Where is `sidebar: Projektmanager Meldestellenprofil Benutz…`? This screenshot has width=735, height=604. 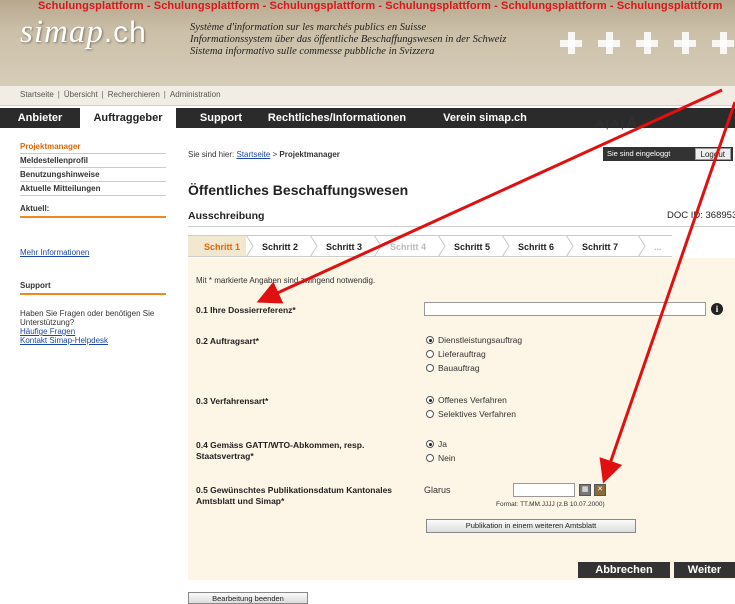
sidebar: Projektmanager Meldestellenprofil Benutz… is located at coordinates (93, 242).